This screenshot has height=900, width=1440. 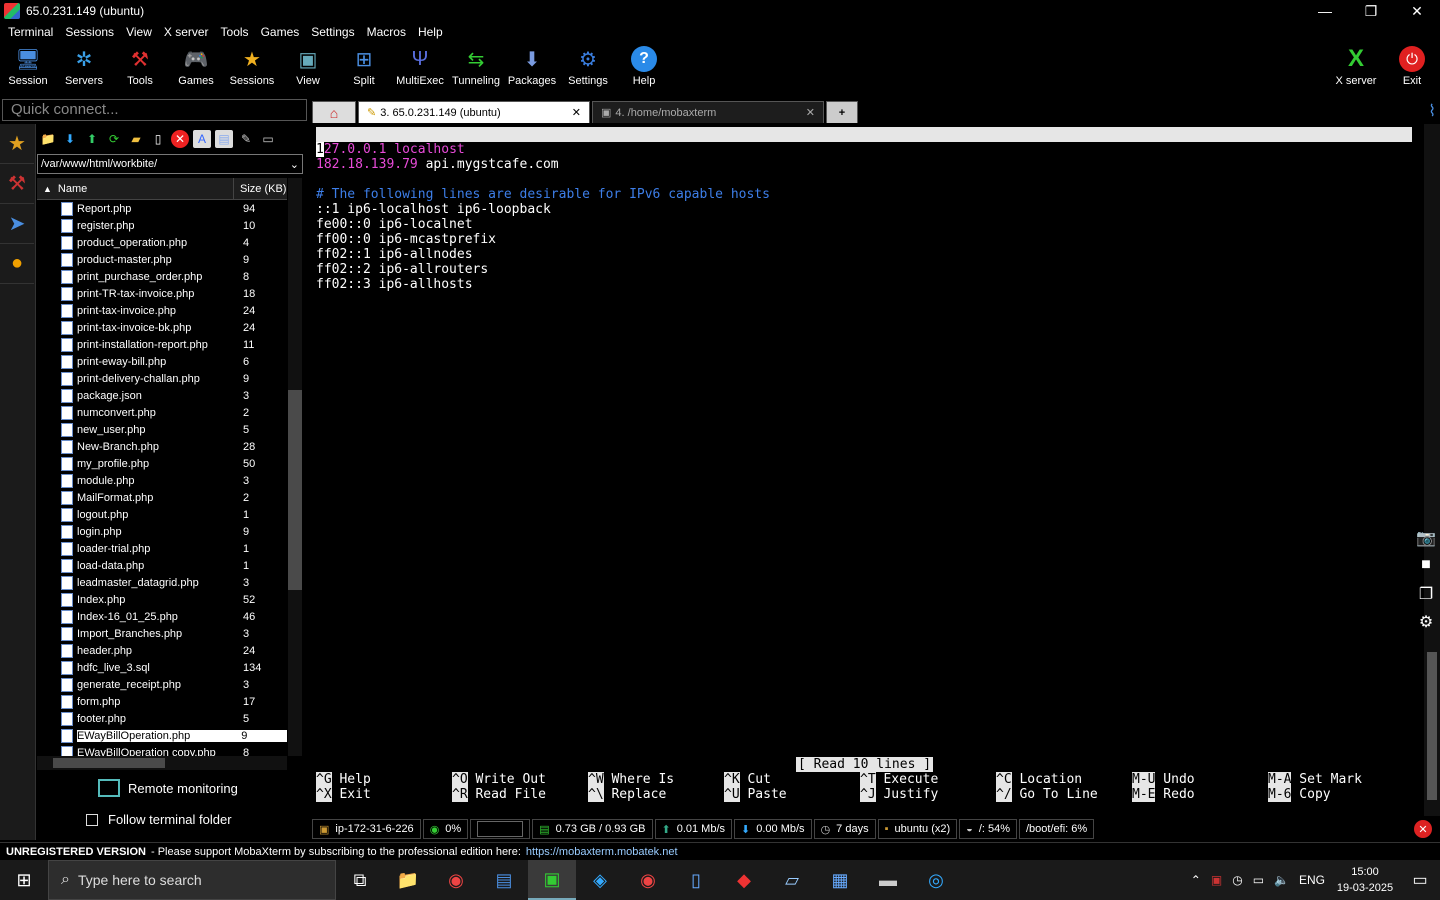 I want to click on session-button: 🖥 Session, so click(x=28, y=69).